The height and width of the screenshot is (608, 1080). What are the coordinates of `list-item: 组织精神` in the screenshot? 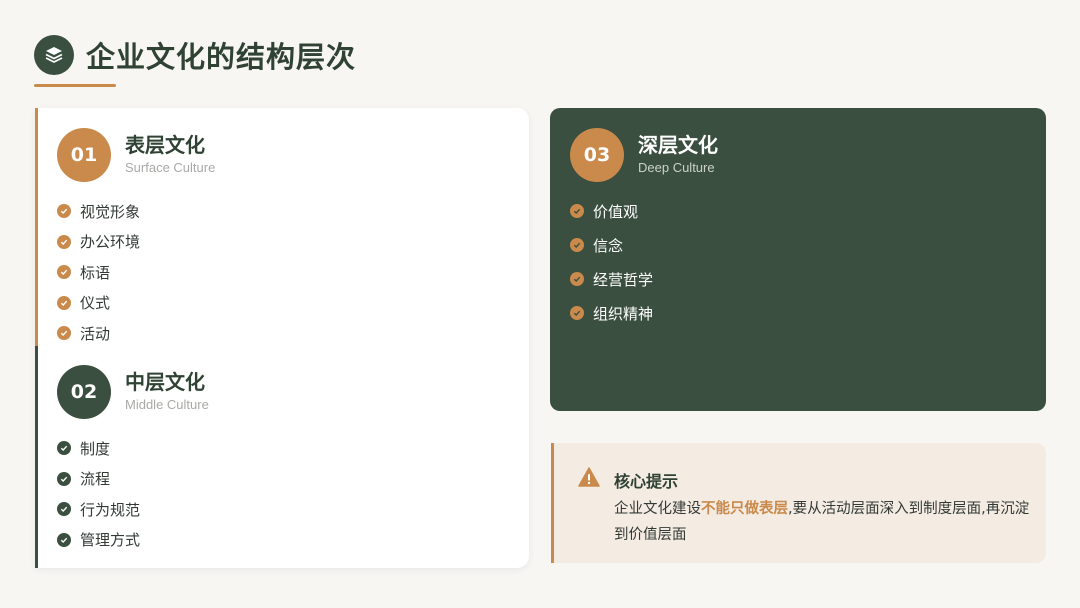 It's located at (644, 313).